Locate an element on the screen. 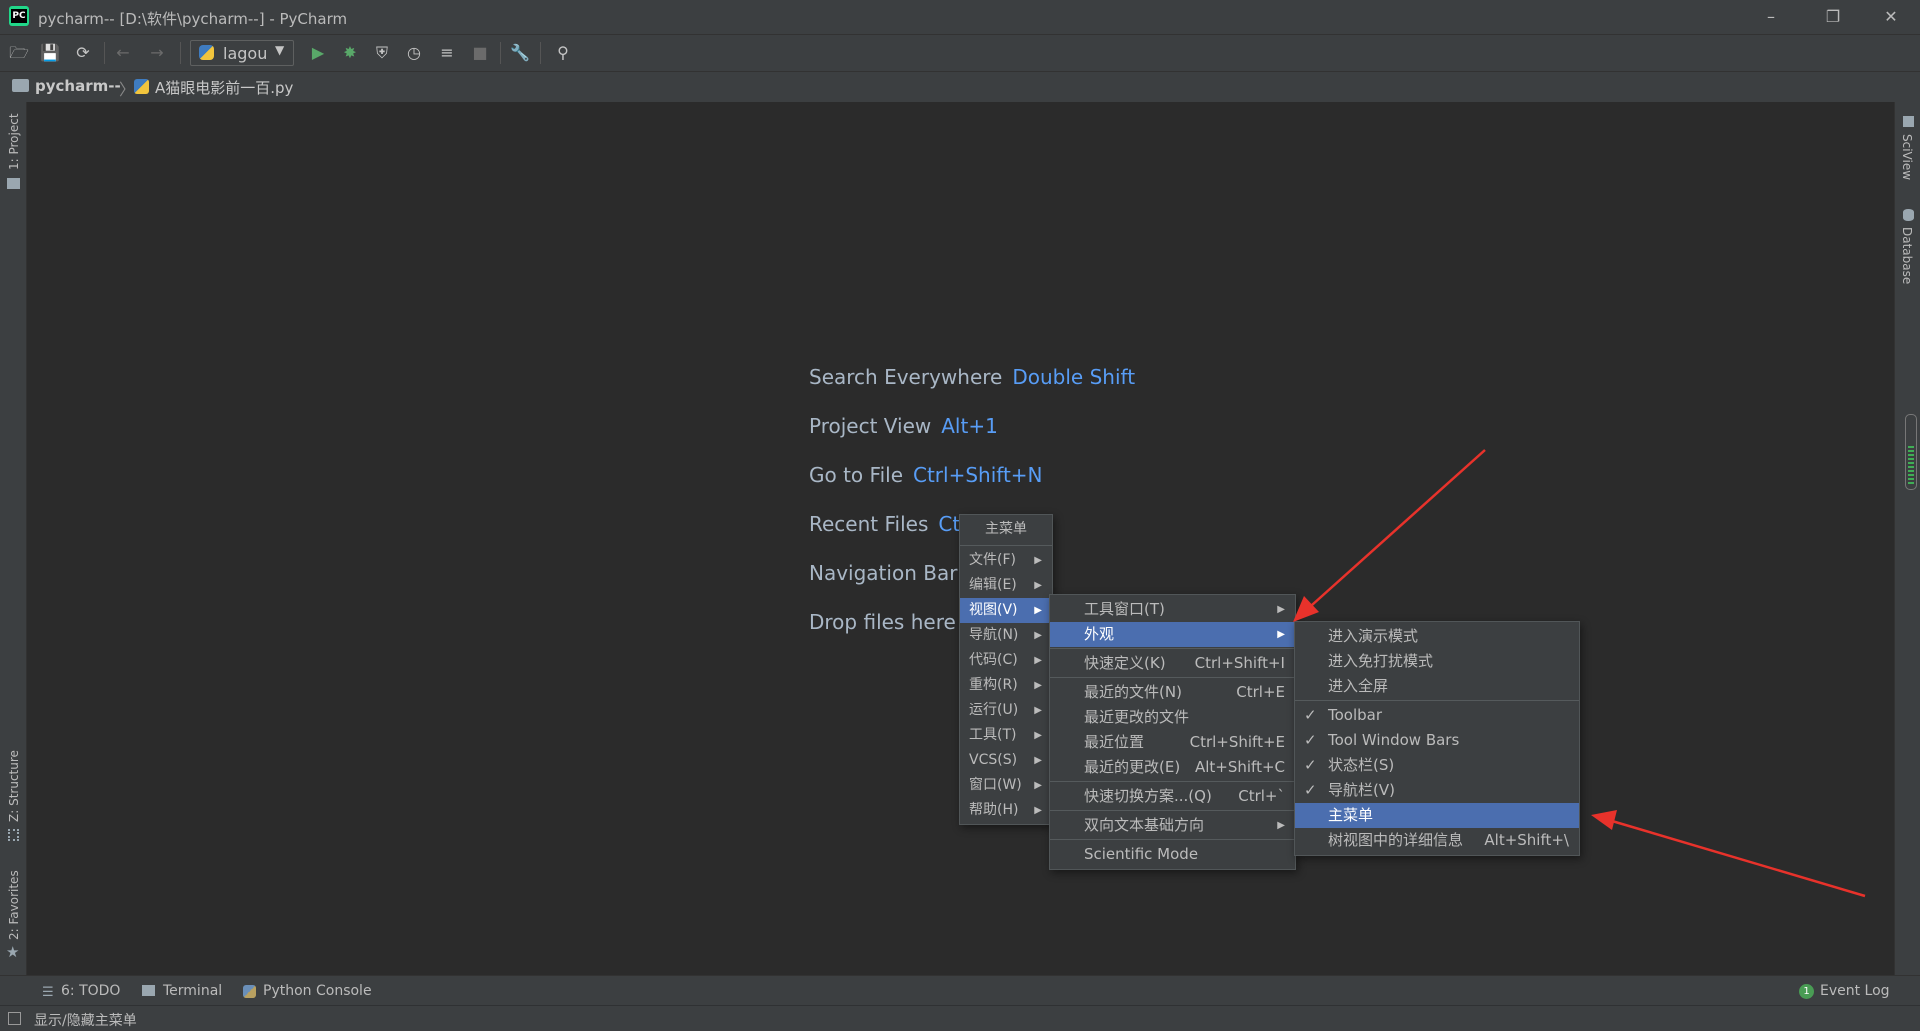  menu-item-fullscreen: 进入全屏 is located at coordinates (1437, 686).